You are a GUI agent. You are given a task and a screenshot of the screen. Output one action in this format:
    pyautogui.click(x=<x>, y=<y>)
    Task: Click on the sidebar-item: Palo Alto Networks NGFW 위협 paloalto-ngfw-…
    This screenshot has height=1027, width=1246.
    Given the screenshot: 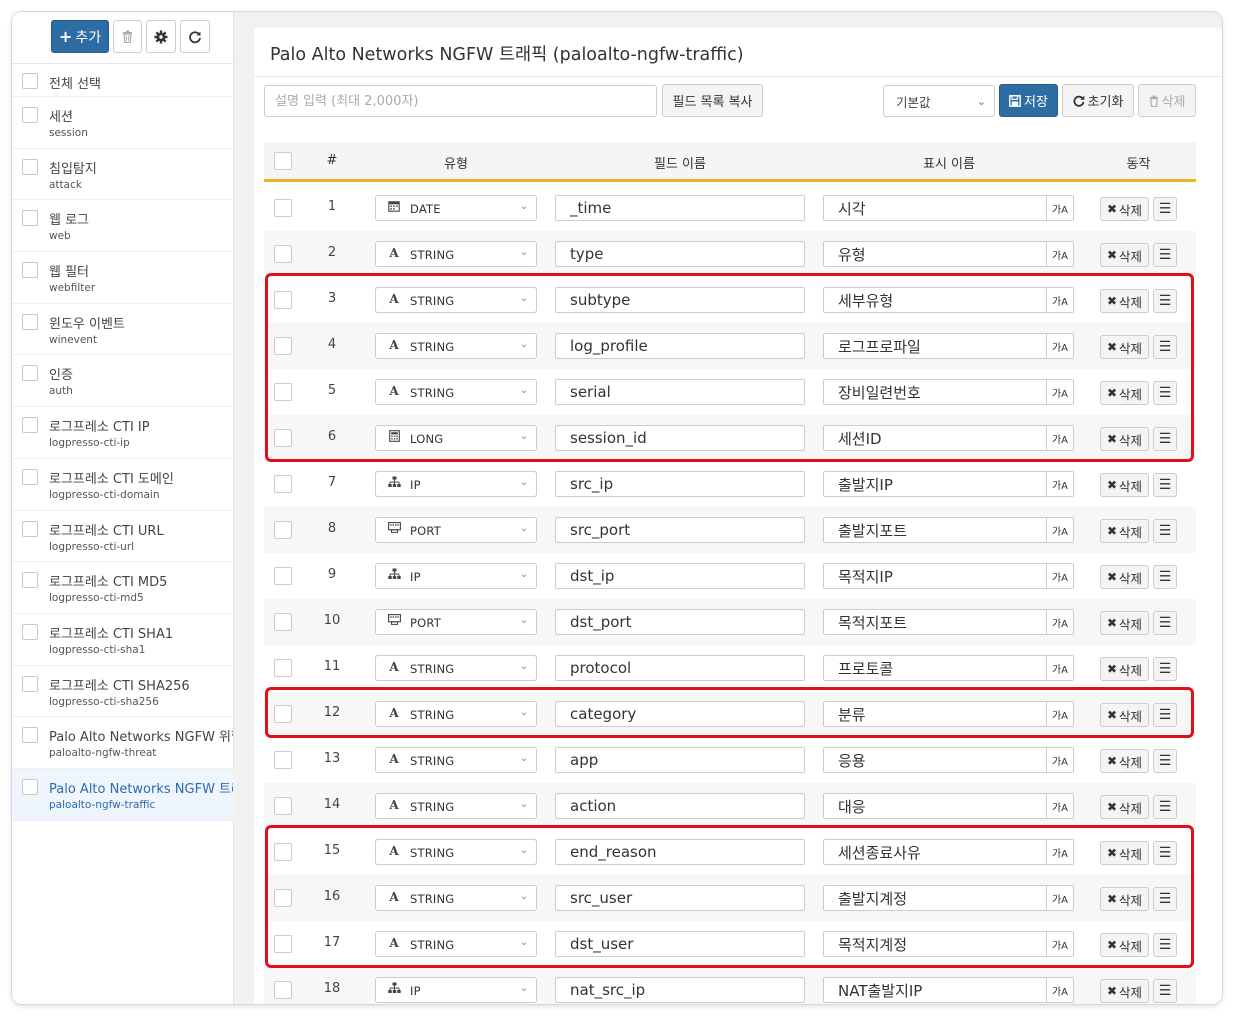 What is the action you would take?
    pyautogui.click(x=123, y=743)
    